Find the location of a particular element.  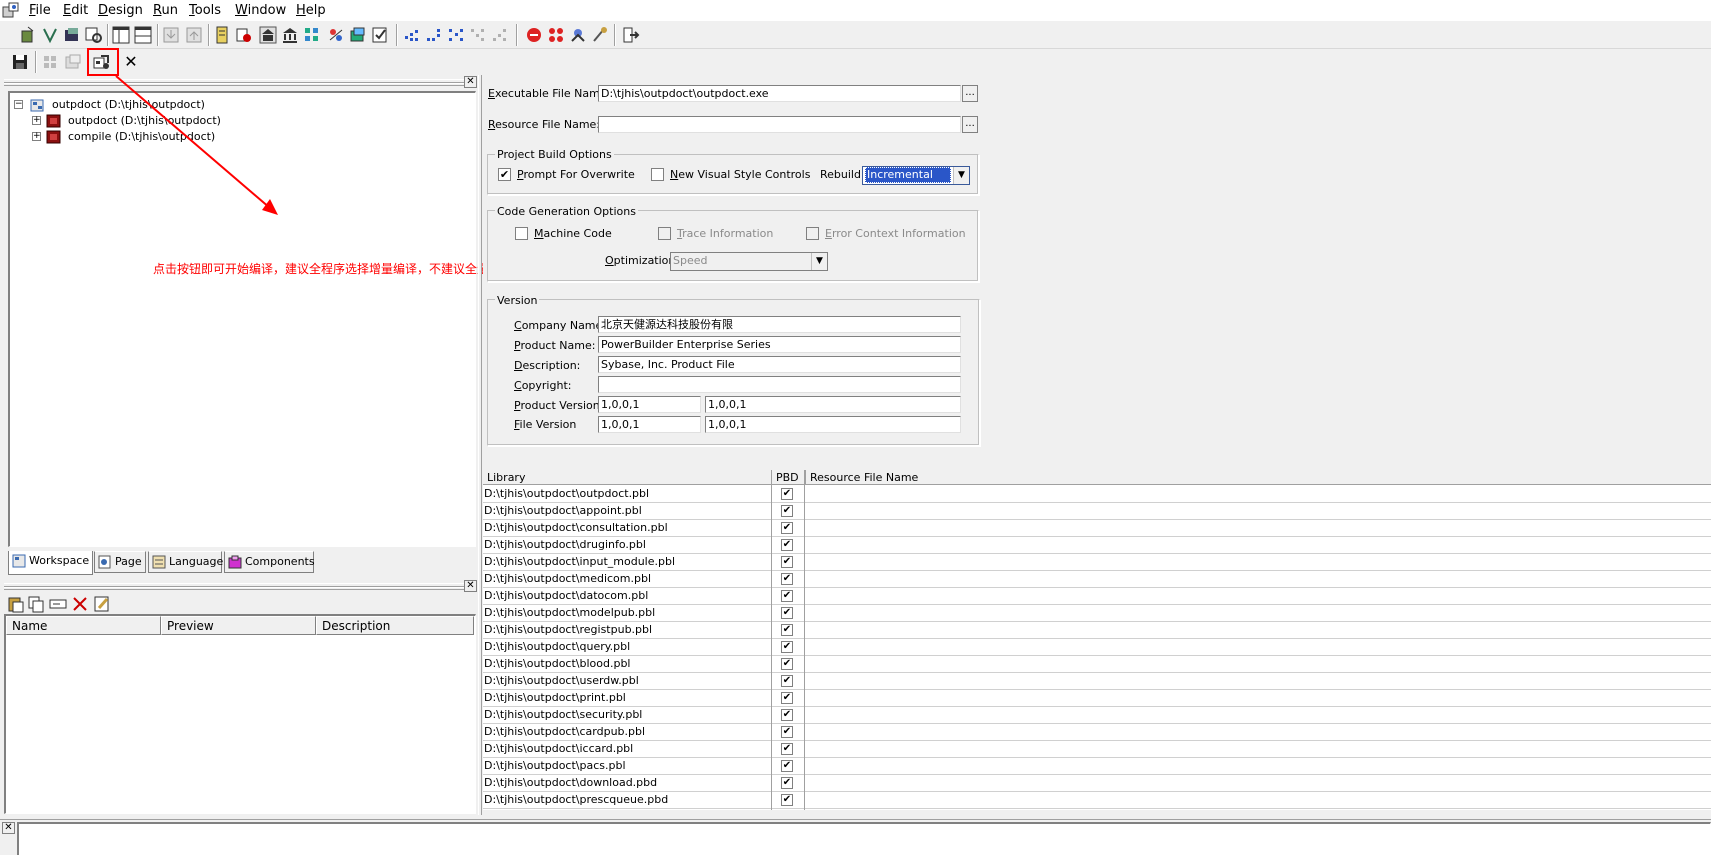

tab-language: Language is located at coordinates (185, 562).